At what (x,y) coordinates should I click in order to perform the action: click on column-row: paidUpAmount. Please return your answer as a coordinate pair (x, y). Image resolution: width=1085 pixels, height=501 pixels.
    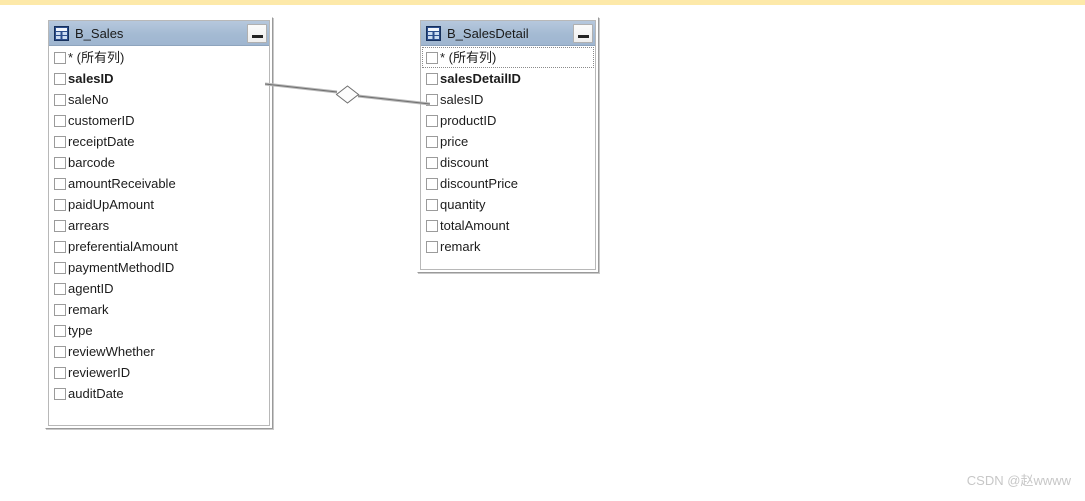
    Looking at the image, I should click on (159, 204).